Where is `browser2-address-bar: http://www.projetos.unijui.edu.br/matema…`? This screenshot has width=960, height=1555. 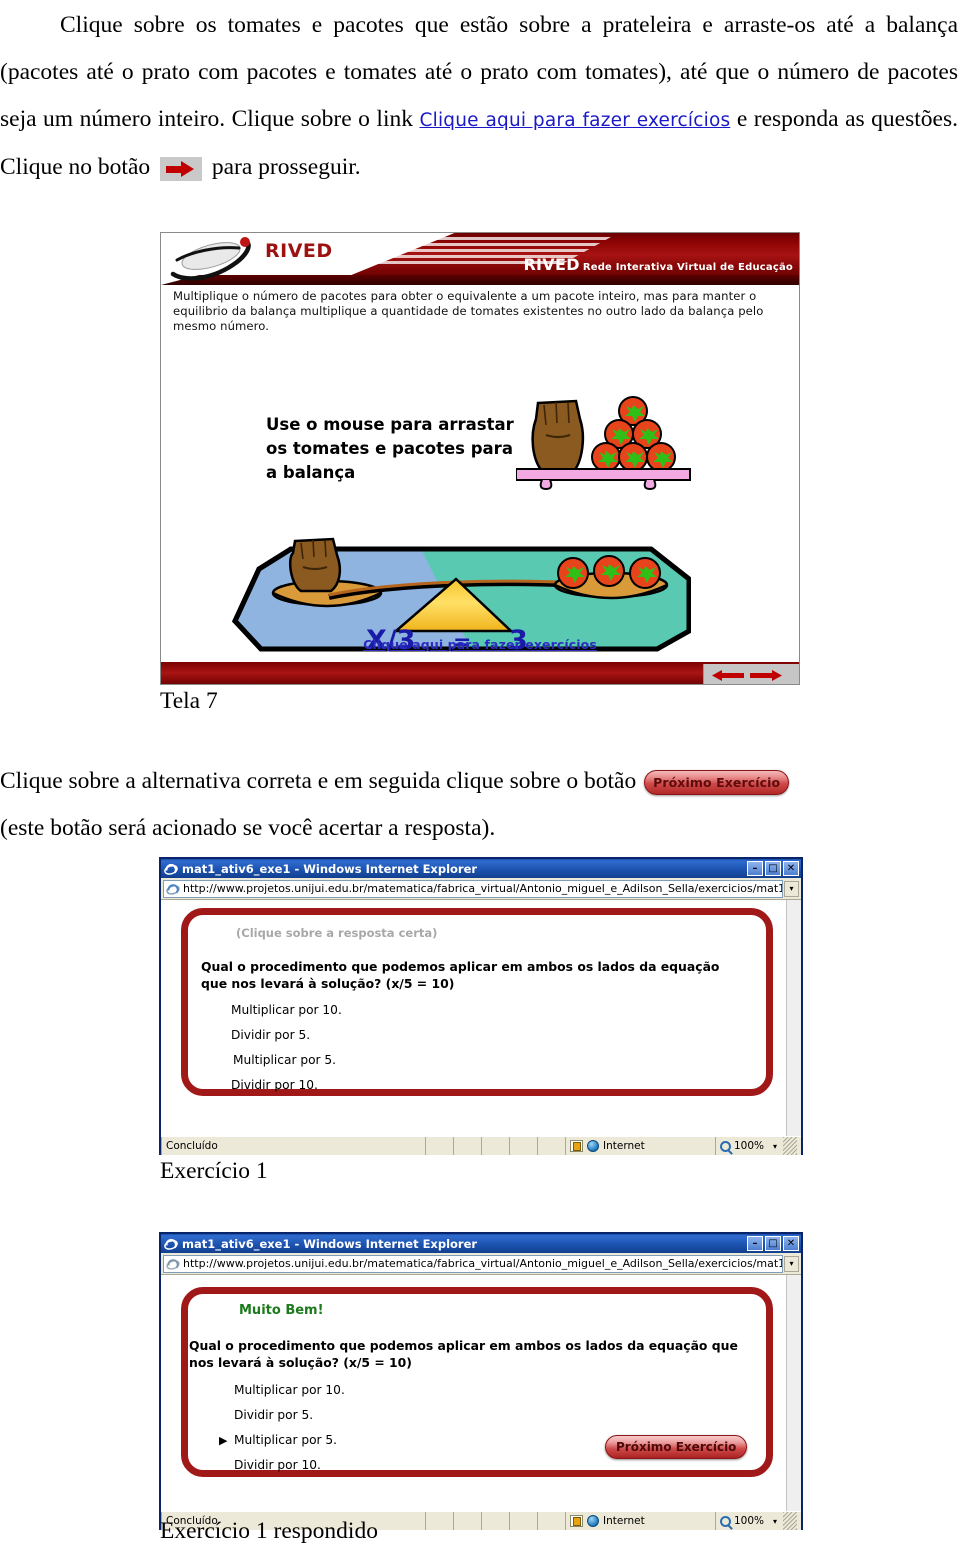
browser2-address-bar: http://www.projetos.unijui.edu.br/matema… is located at coordinates (481, 1264).